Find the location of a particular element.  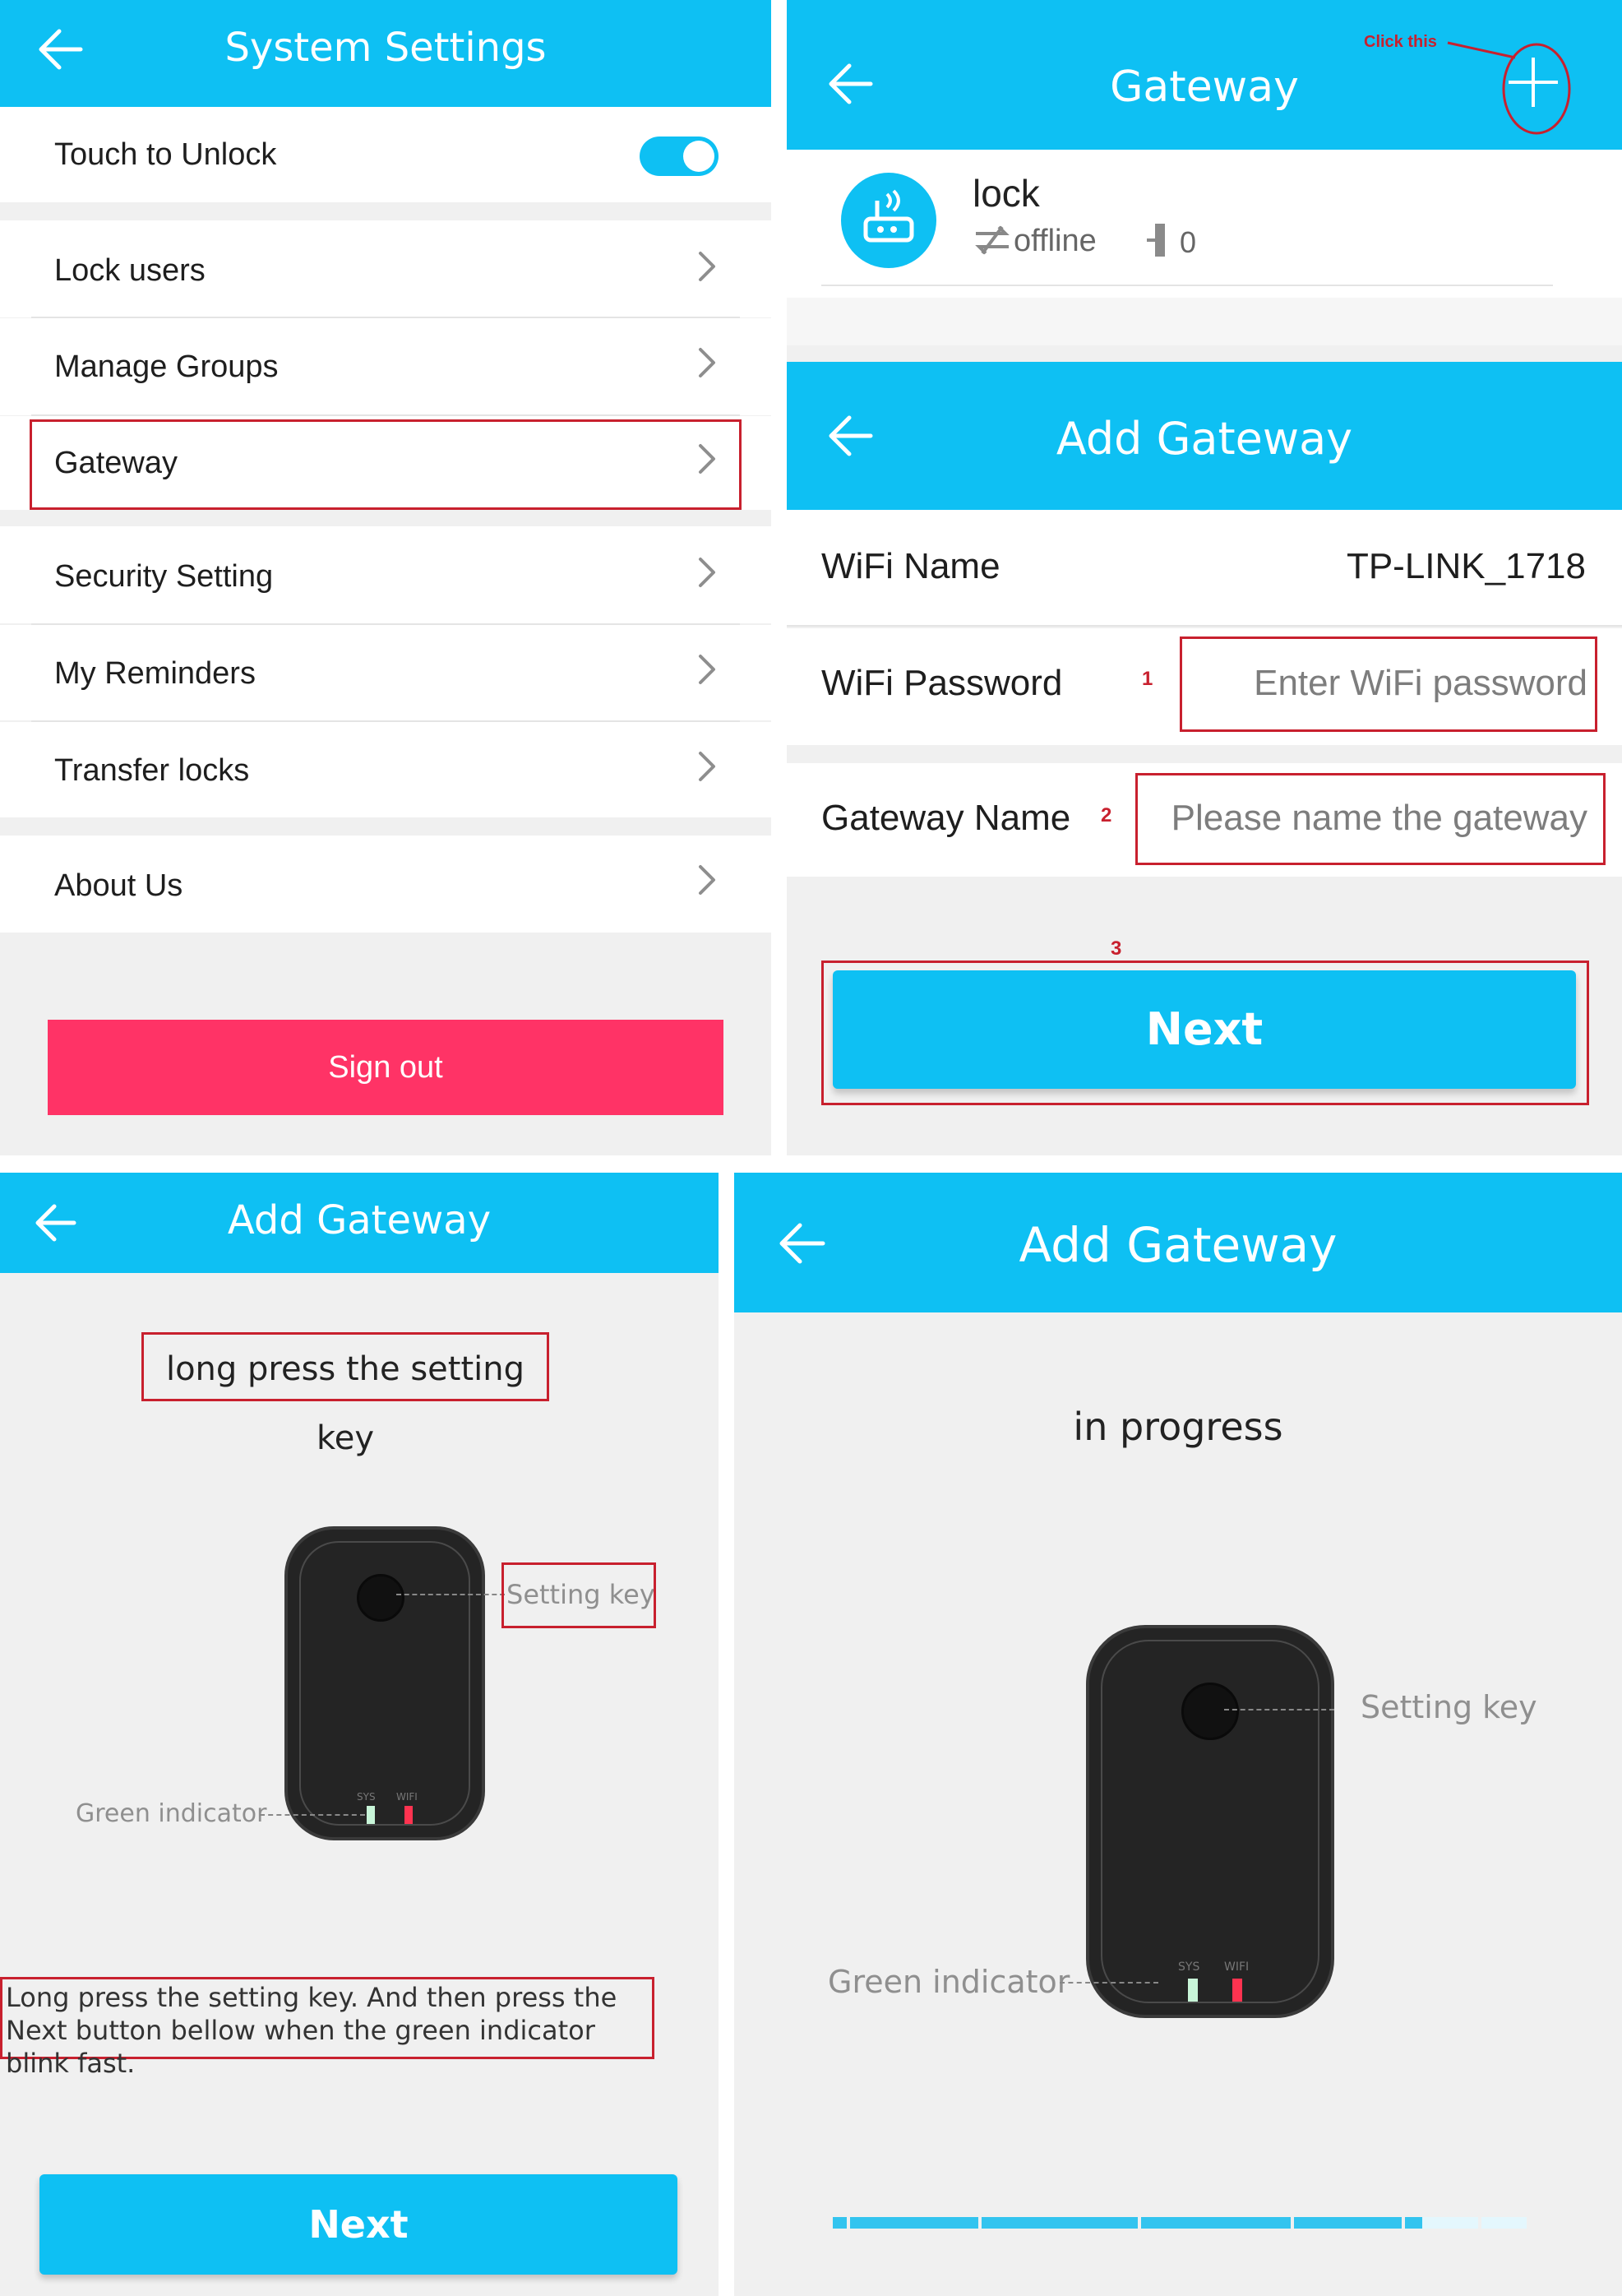

highlight-setting-key-box is located at coordinates (578, 1595).